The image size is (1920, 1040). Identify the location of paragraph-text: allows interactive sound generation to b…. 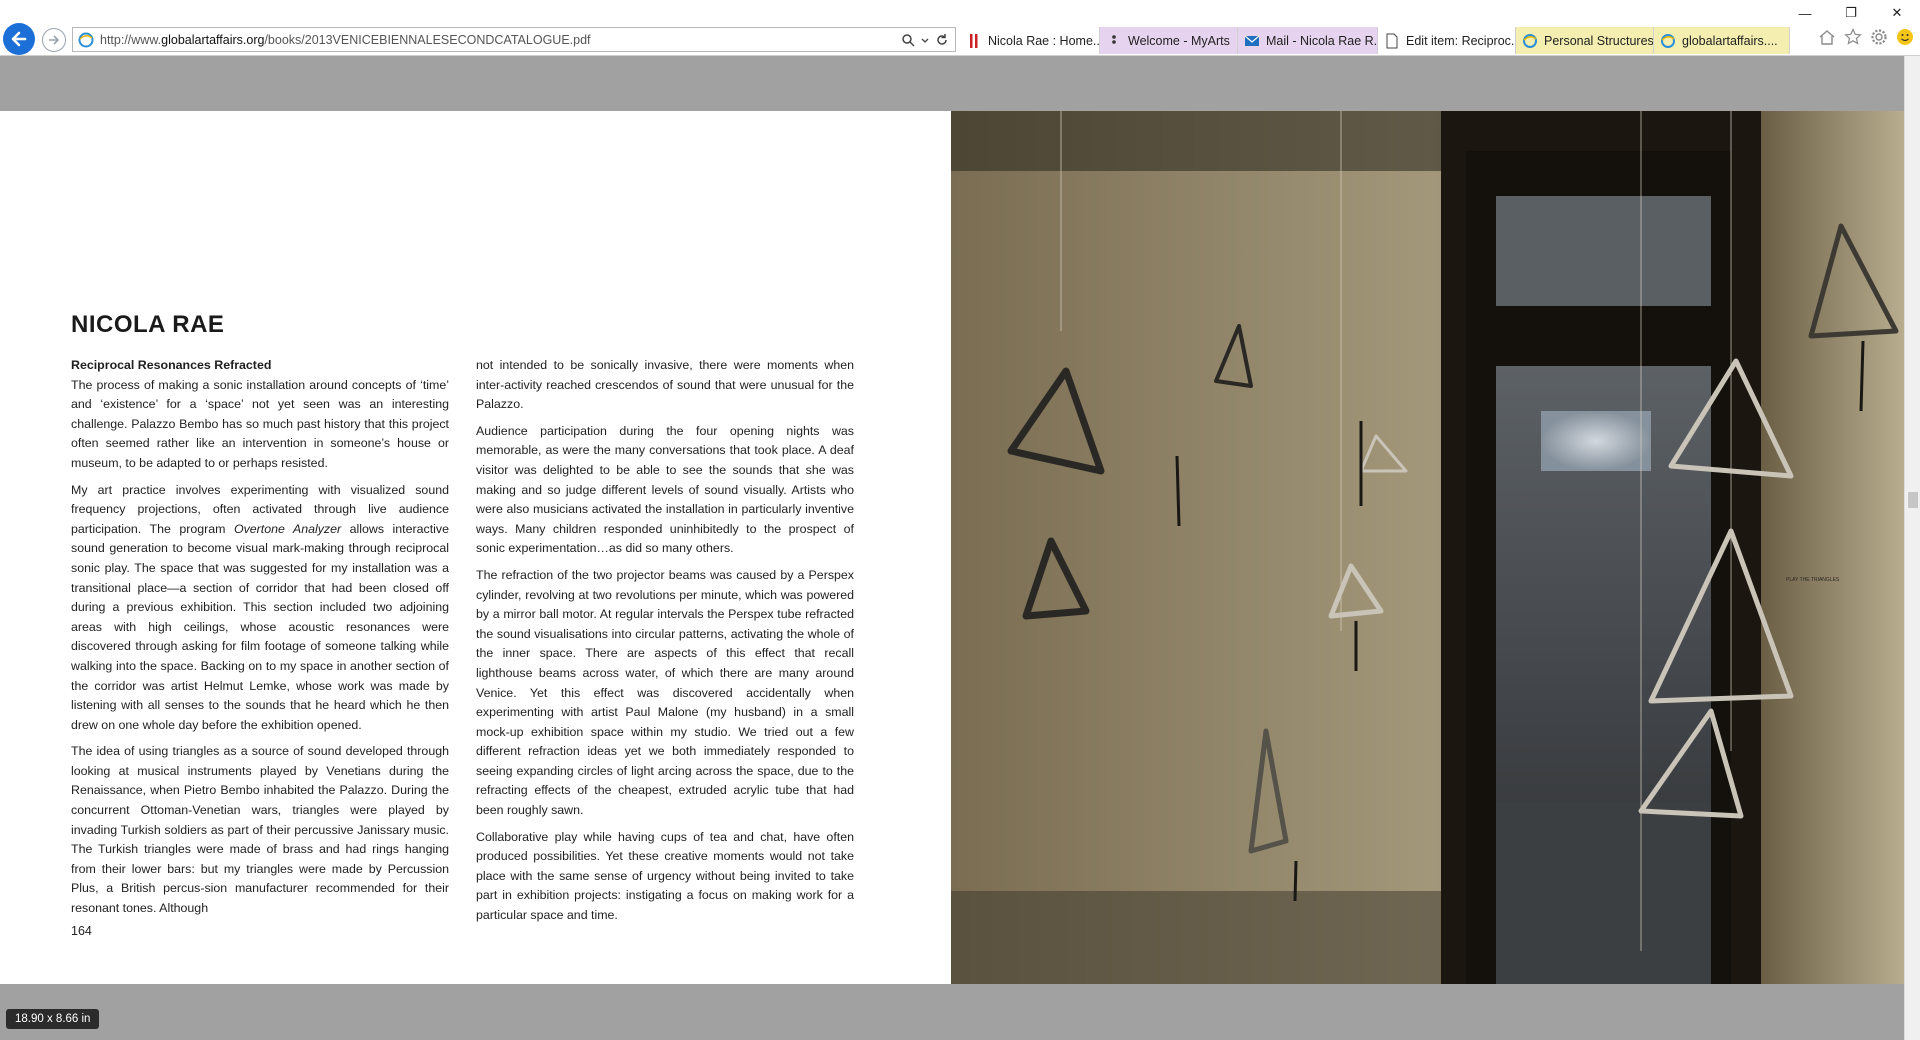
(260, 626).